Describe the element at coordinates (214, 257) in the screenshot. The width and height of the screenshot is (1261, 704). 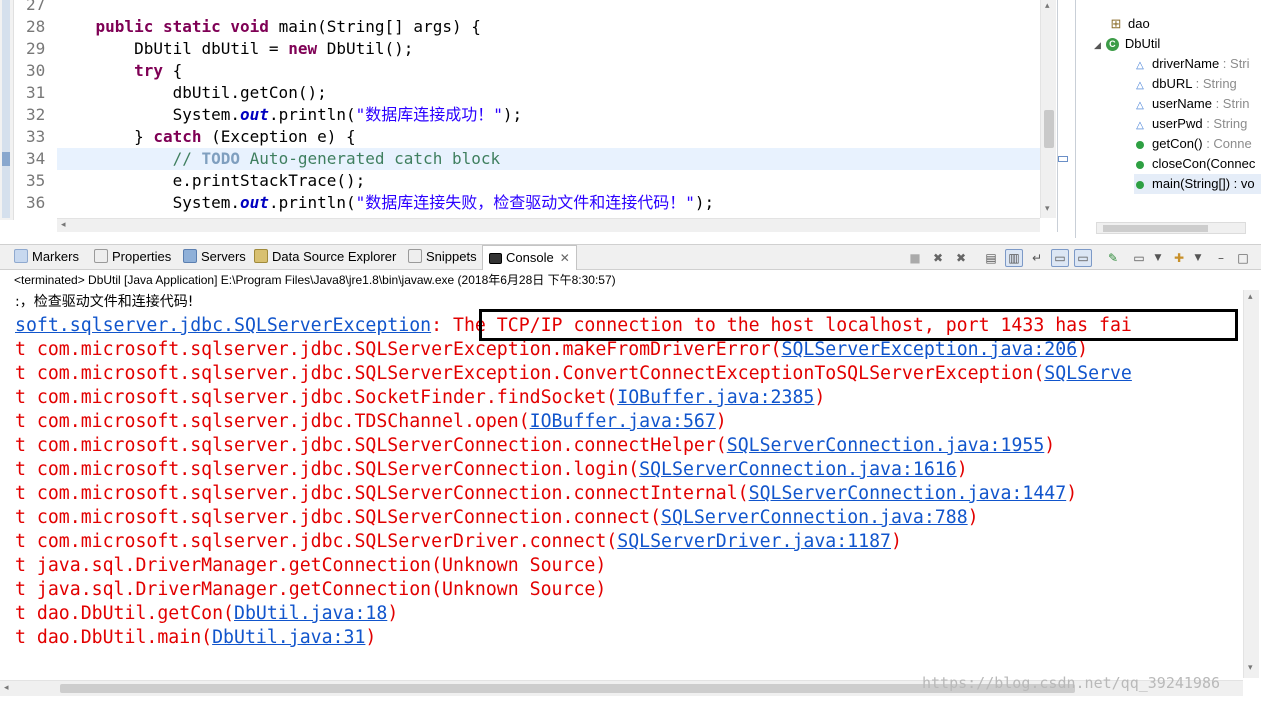
I see `tab-servers: Servers` at that location.